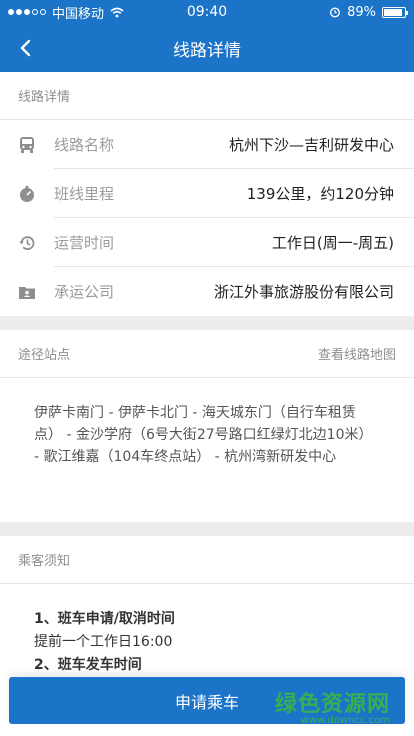  I want to click on back-button, so click(26, 48).